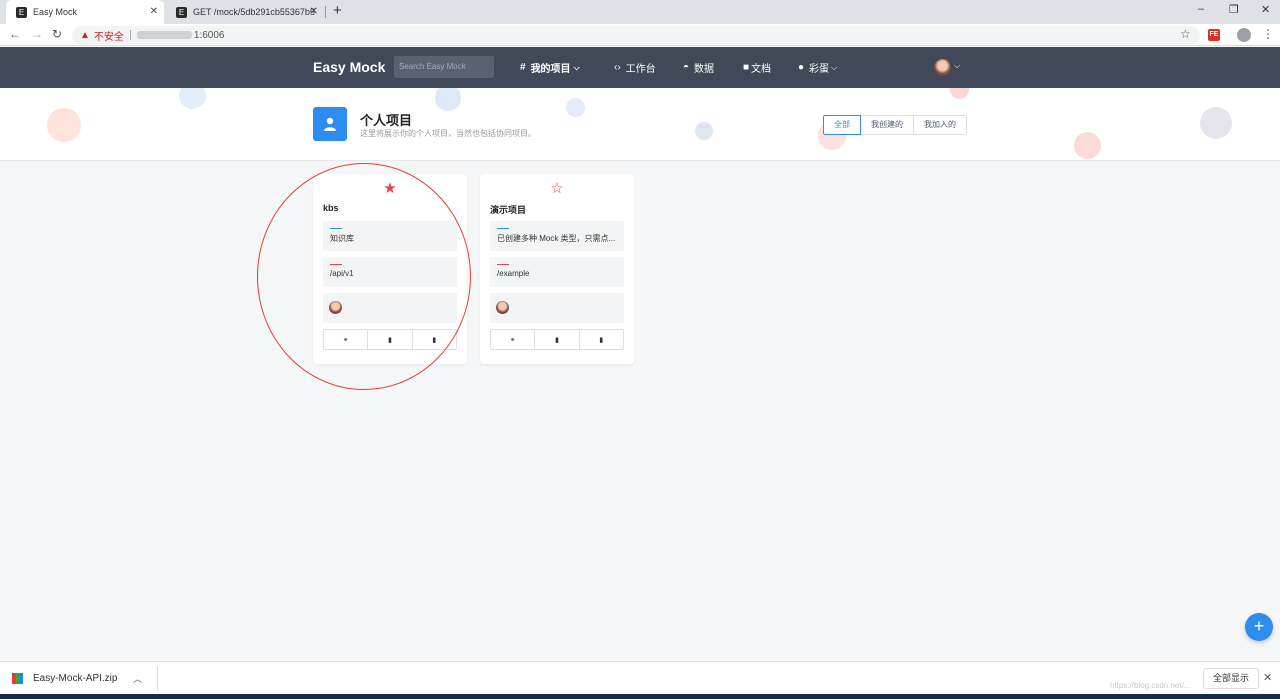 The image size is (1280, 699). What do you see at coordinates (523, 67) in the screenshot?
I see `hash-icon: #` at bounding box center [523, 67].